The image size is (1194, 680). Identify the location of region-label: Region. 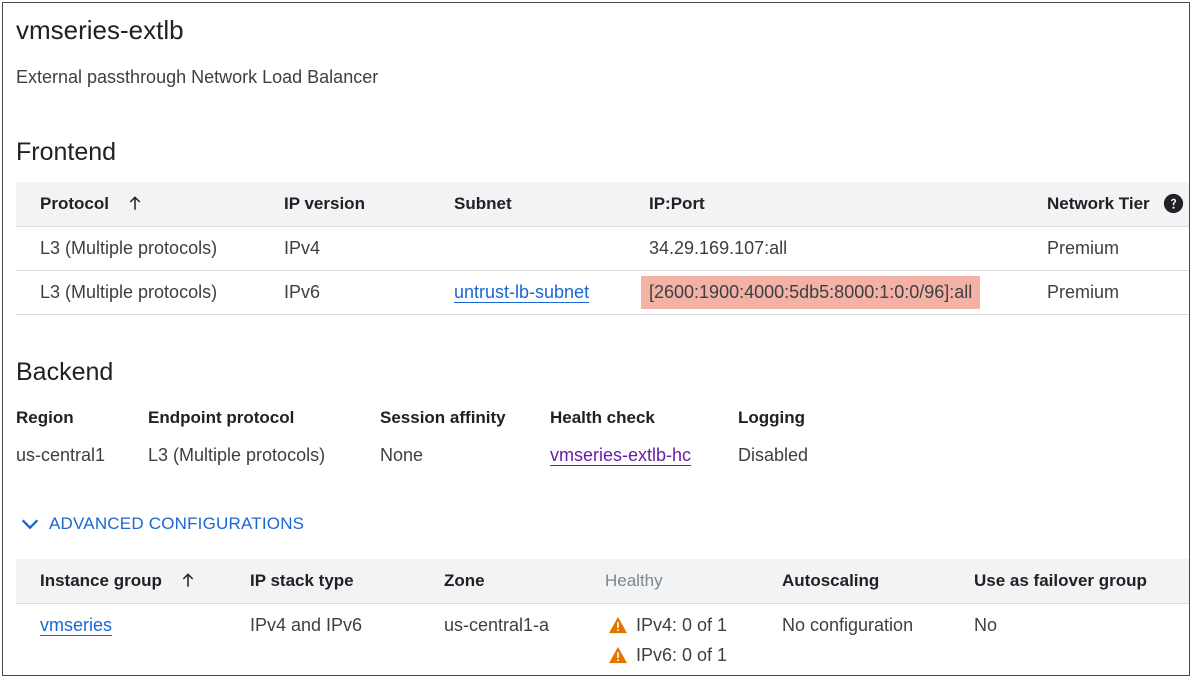
(45, 417).